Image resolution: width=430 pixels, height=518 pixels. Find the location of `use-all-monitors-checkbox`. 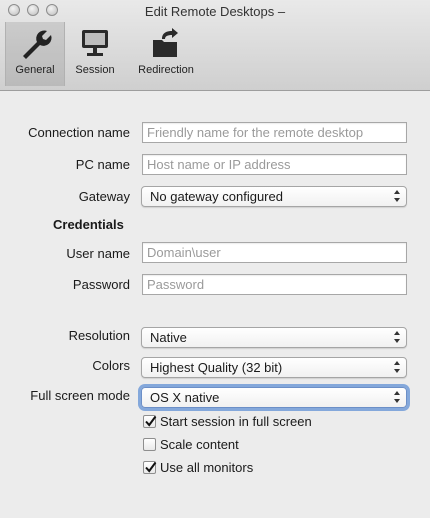

use-all-monitors-checkbox is located at coordinates (150, 467).